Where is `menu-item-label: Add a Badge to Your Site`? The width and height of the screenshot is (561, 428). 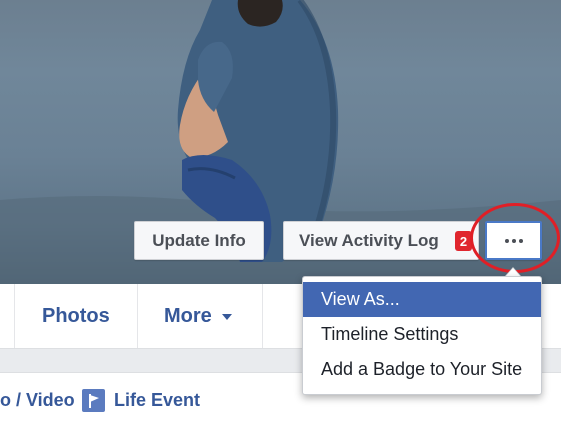 menu-item-label: Add a Badge to Your Site is located at coordinates (422, 369).